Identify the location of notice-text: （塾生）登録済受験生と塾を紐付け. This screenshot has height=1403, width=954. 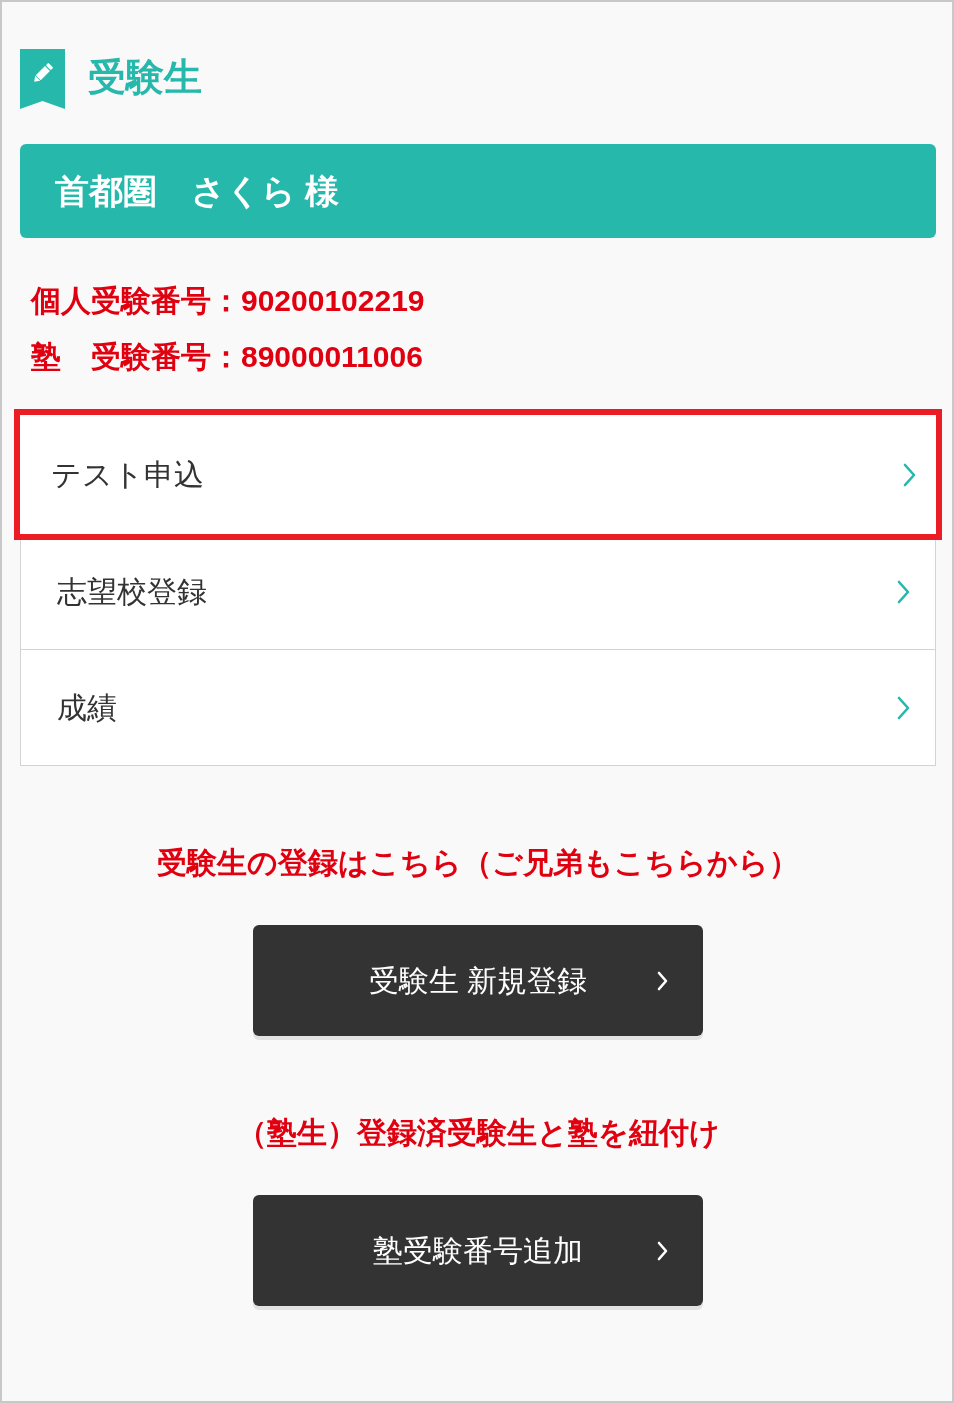
(478, 1133).